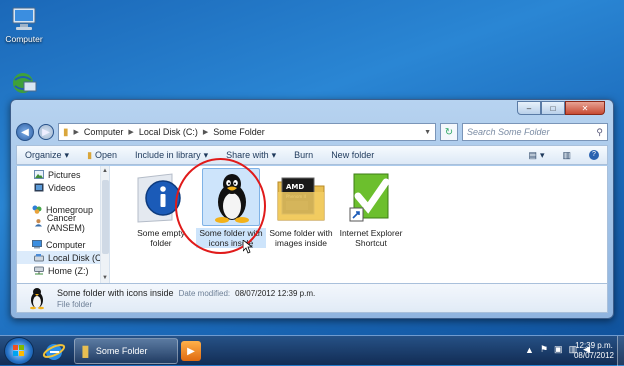 Image resolution: width=624 pixels, height=366 pixels. What do you see at coordinates (37, 209) in the screenshot?
I see `homegroup-icon` at bounding box center [37, 209].